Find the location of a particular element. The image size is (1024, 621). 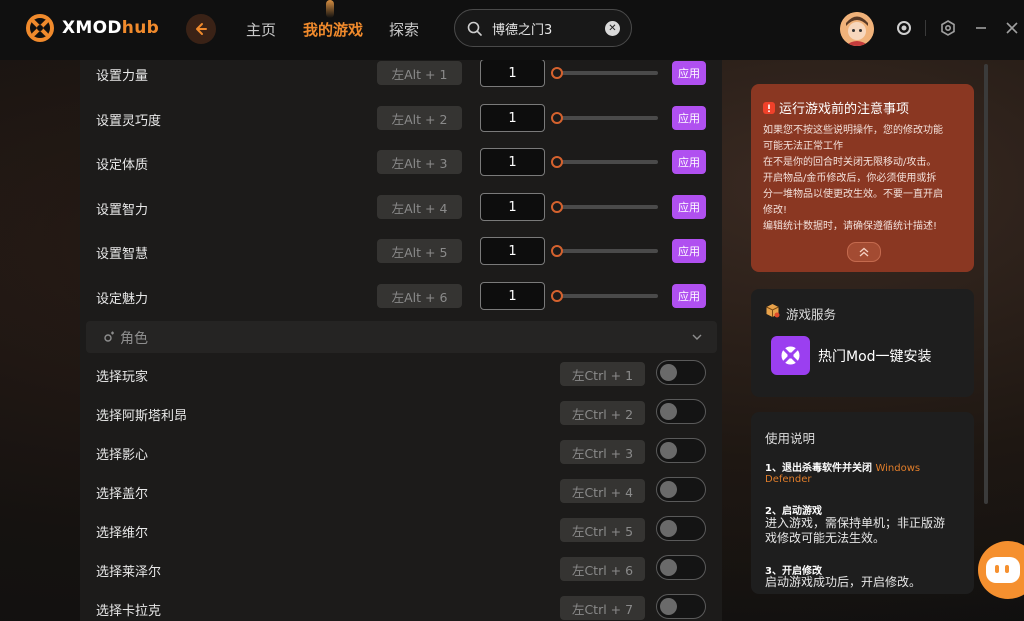

hotkey-badge: 左Alt + 3 is located at coordinates (419, 162).